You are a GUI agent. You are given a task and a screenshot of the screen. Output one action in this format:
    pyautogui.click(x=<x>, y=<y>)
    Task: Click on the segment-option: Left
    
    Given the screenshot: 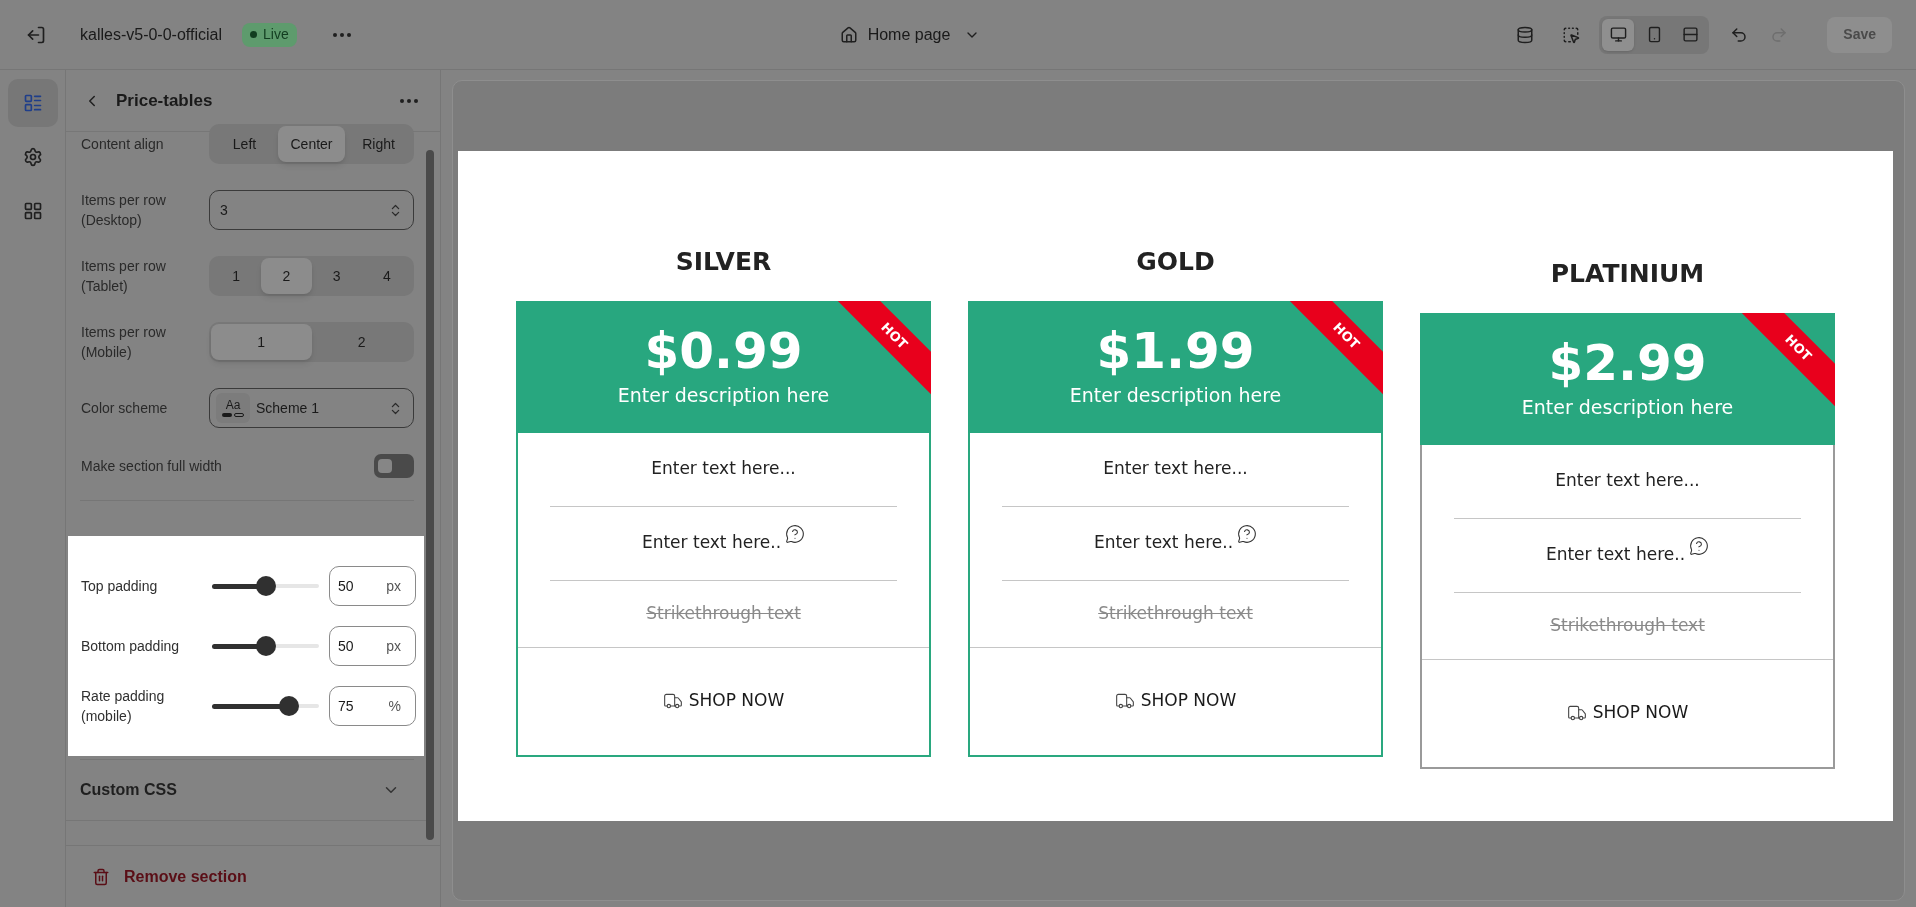 What is the action you would take?
    pyautogui.click(x=244, y=144)
    